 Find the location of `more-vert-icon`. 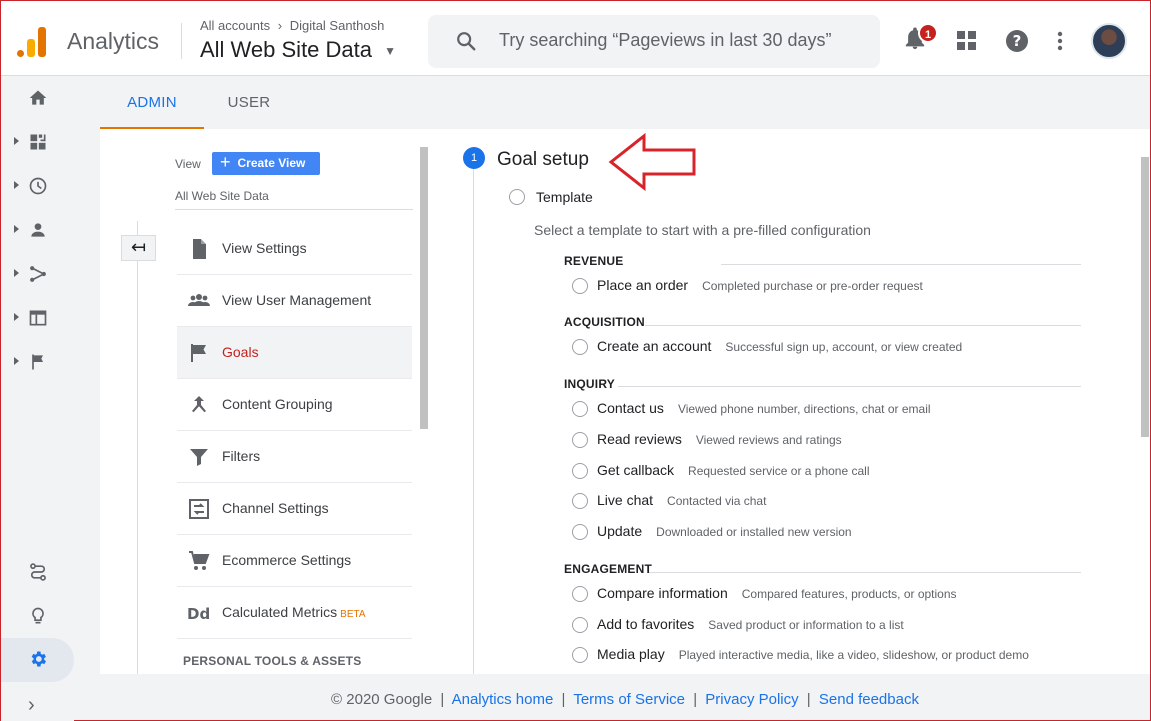

more-vert-icon is located at coordinates (1060, 41).